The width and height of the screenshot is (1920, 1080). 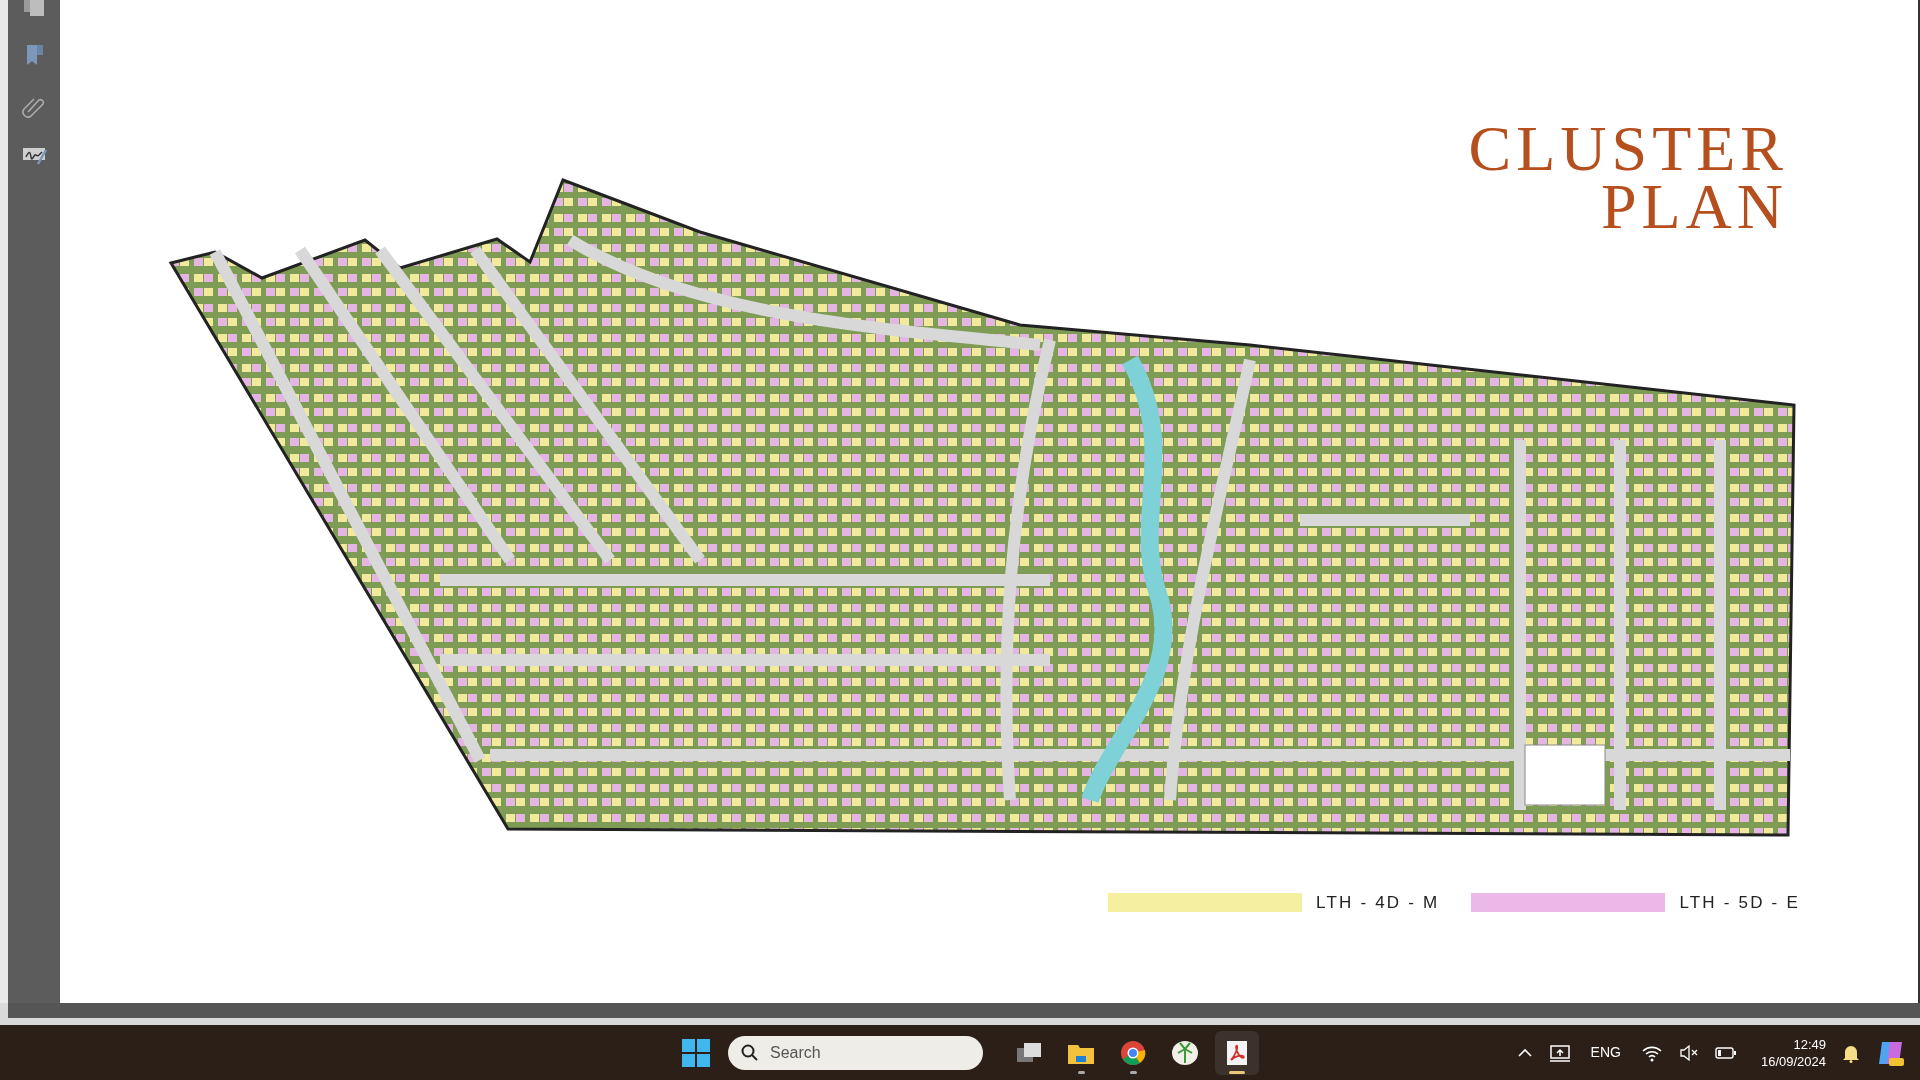 What do you see at coordinates (1628, 178) in the screenshot?
I see `plan-title: CLUSTER PLAN` at bounding box center [1628, 178].